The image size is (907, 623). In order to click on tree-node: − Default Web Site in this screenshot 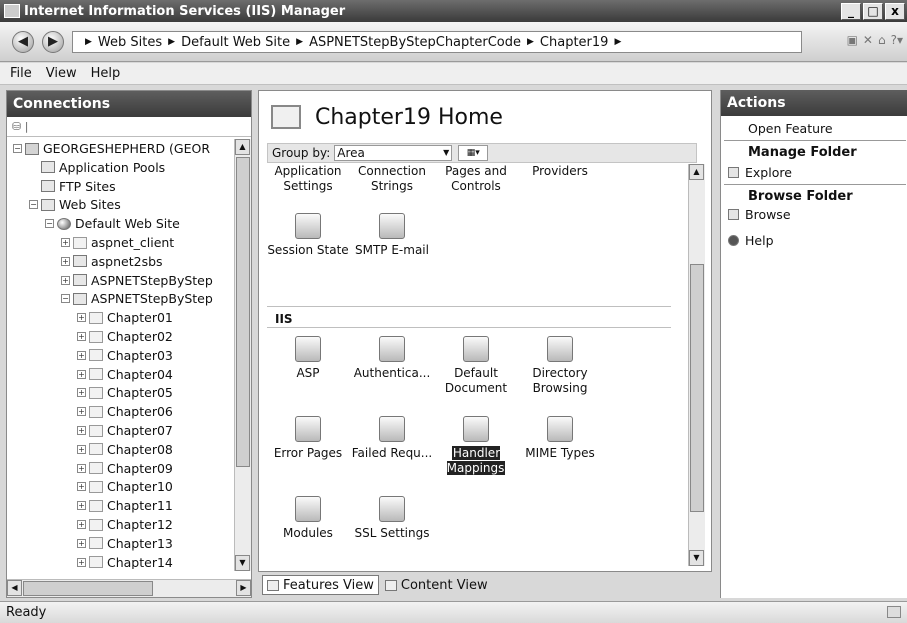, I will do `click(112, 223)`.